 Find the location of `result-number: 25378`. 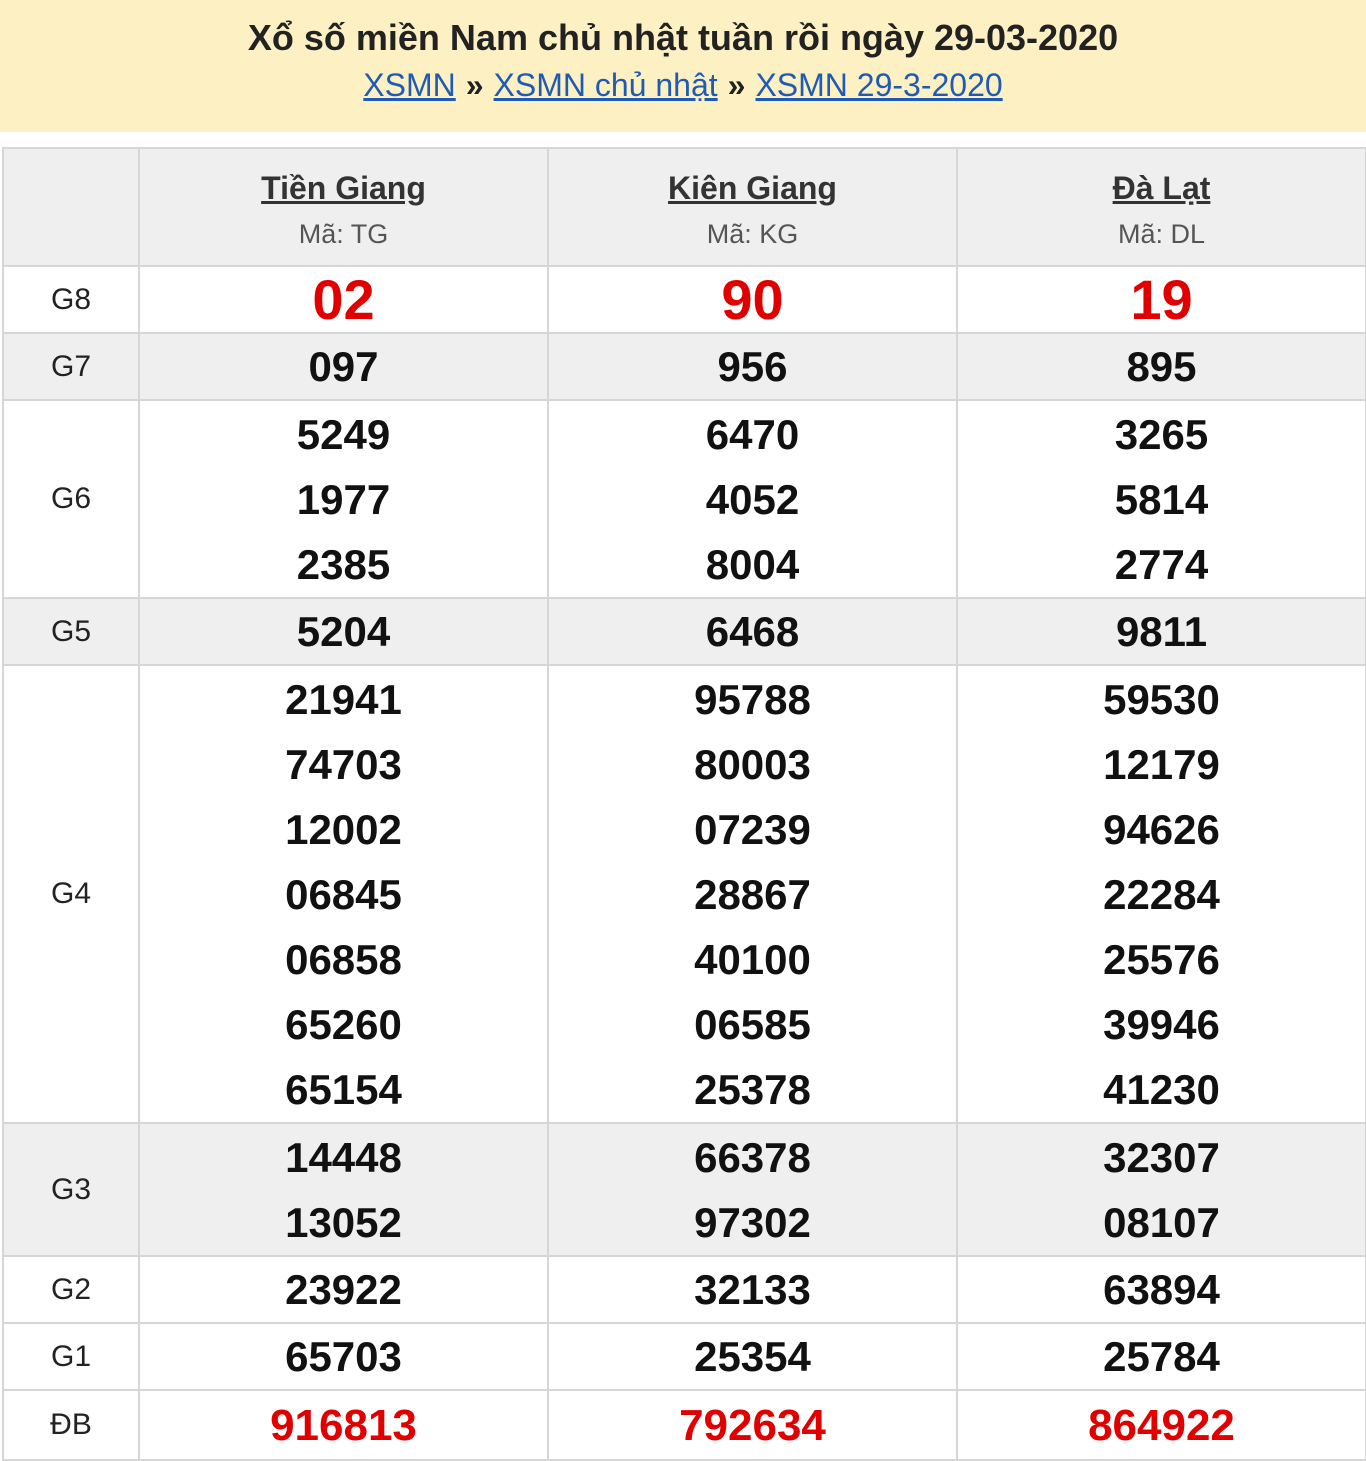

result-number: 25378 is located at coordinates (752, 1089).